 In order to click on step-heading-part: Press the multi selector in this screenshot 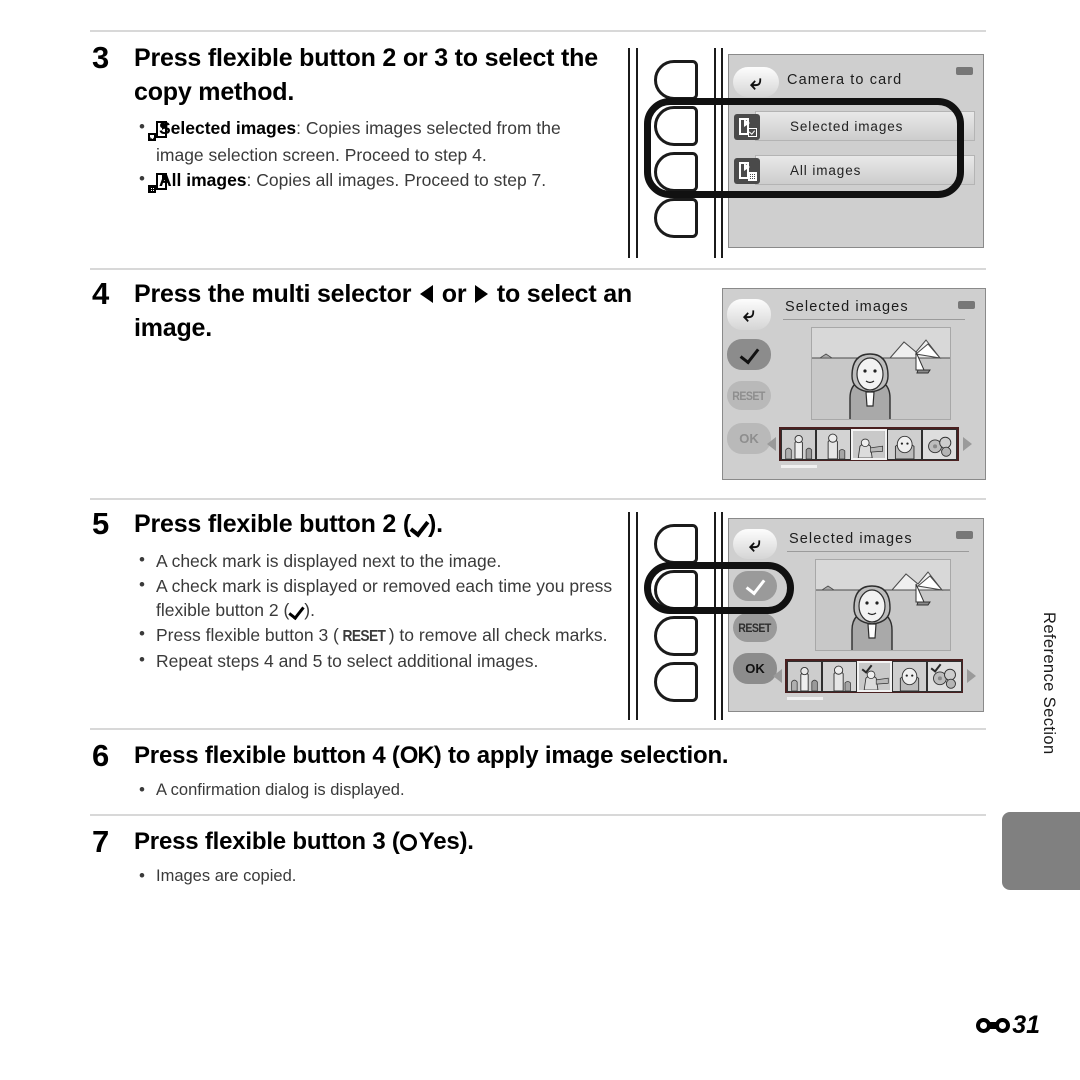, I will do `click(276, 294)`.